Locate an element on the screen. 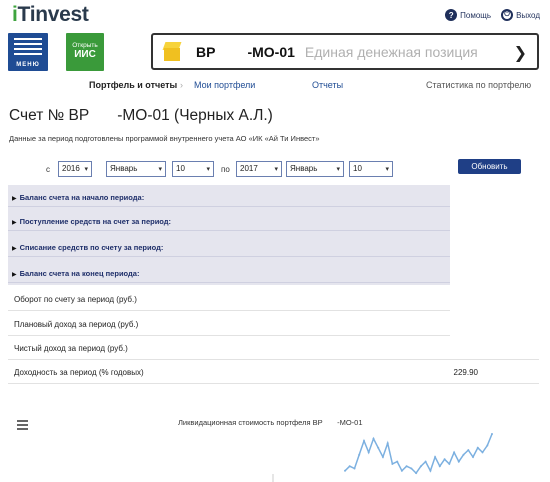 The width and height of the screenshot is (550, 482). top-links: ? Помощь ⏻ Выход is located at coordinates (492, 15).